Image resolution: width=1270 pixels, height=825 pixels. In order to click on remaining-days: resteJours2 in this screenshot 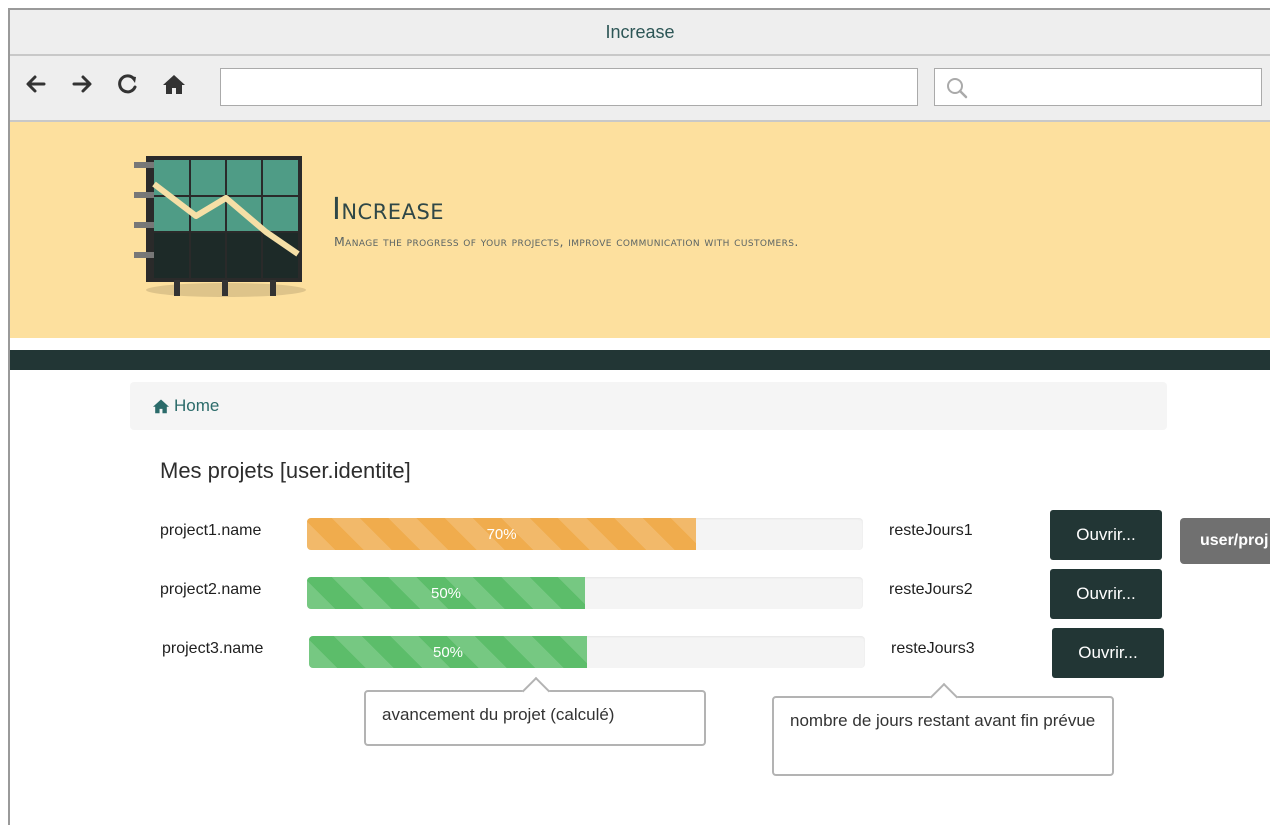, I will do `click(931, 589)`.